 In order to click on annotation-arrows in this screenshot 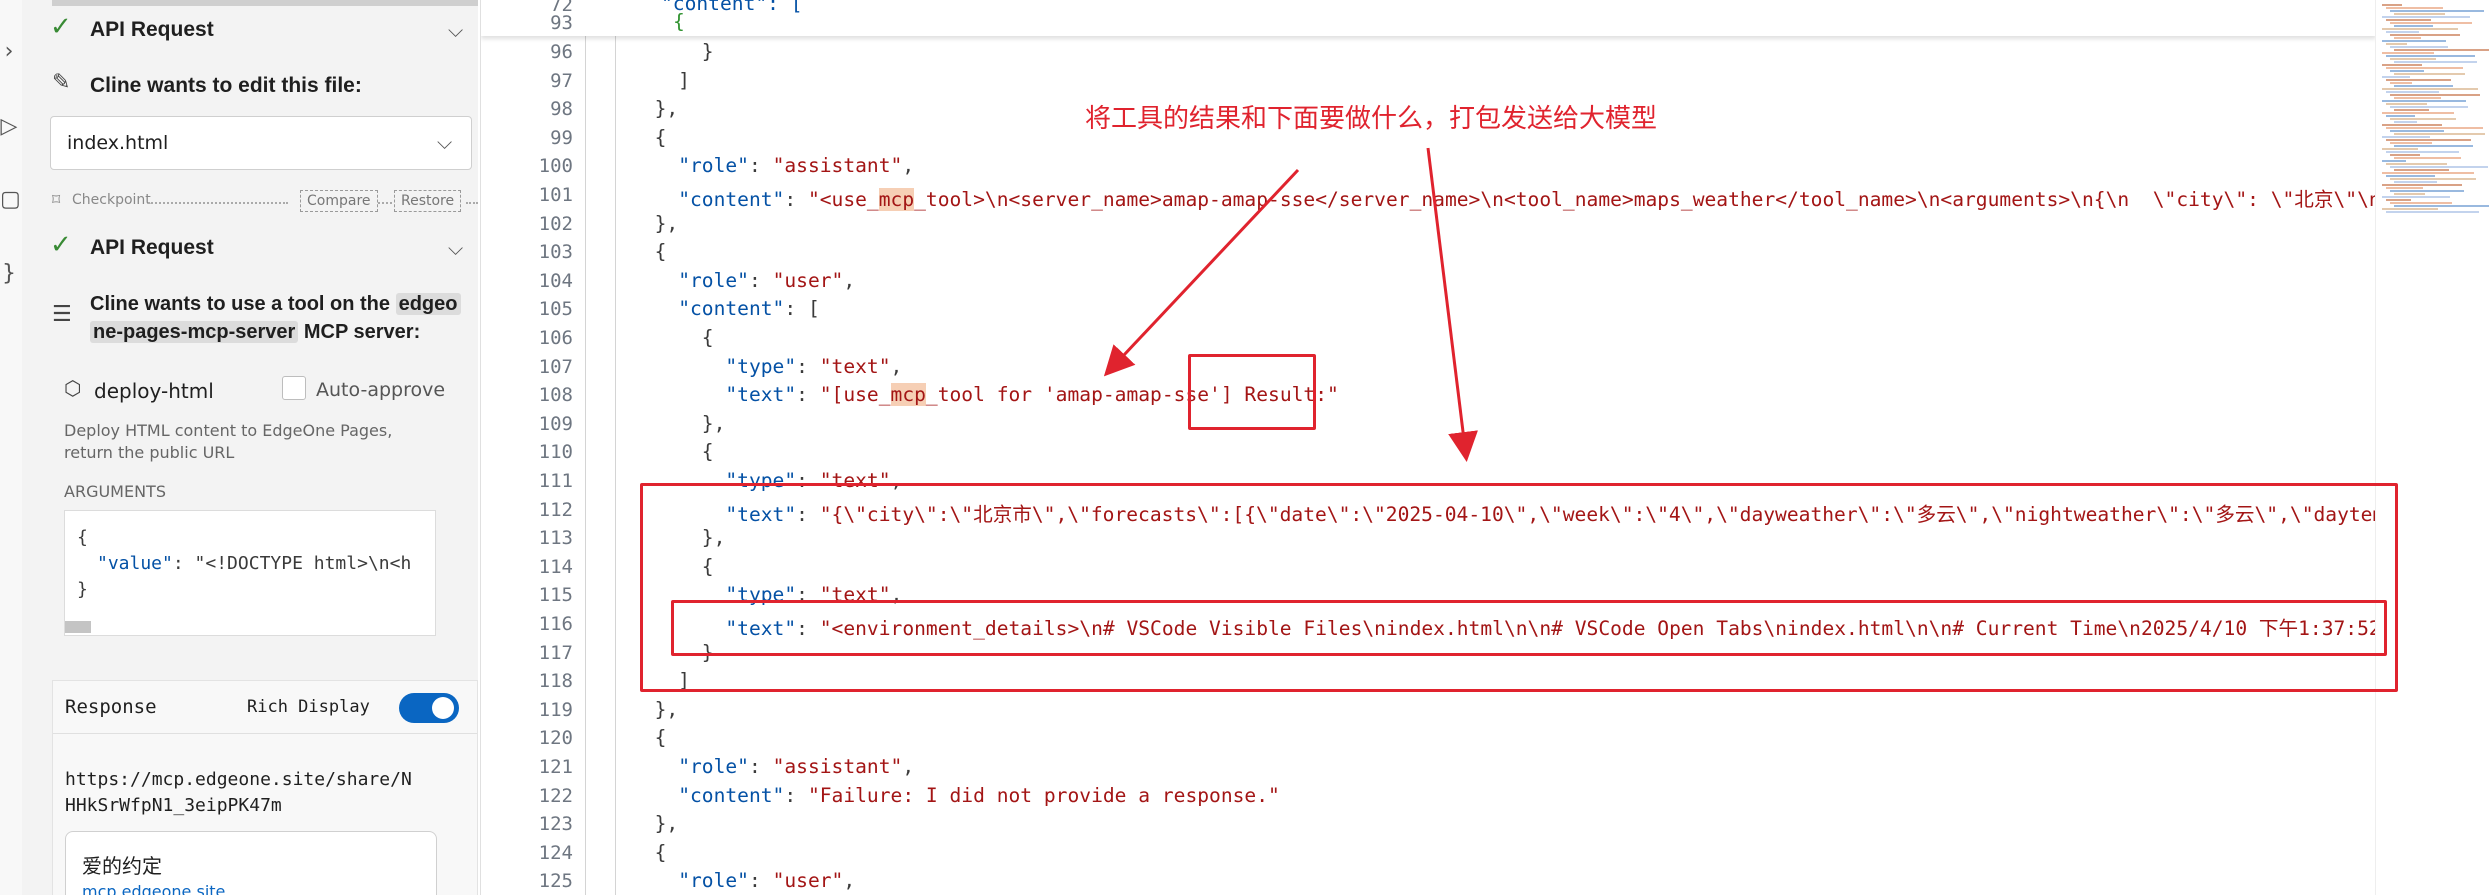, I will do `click(1290, 304)`.